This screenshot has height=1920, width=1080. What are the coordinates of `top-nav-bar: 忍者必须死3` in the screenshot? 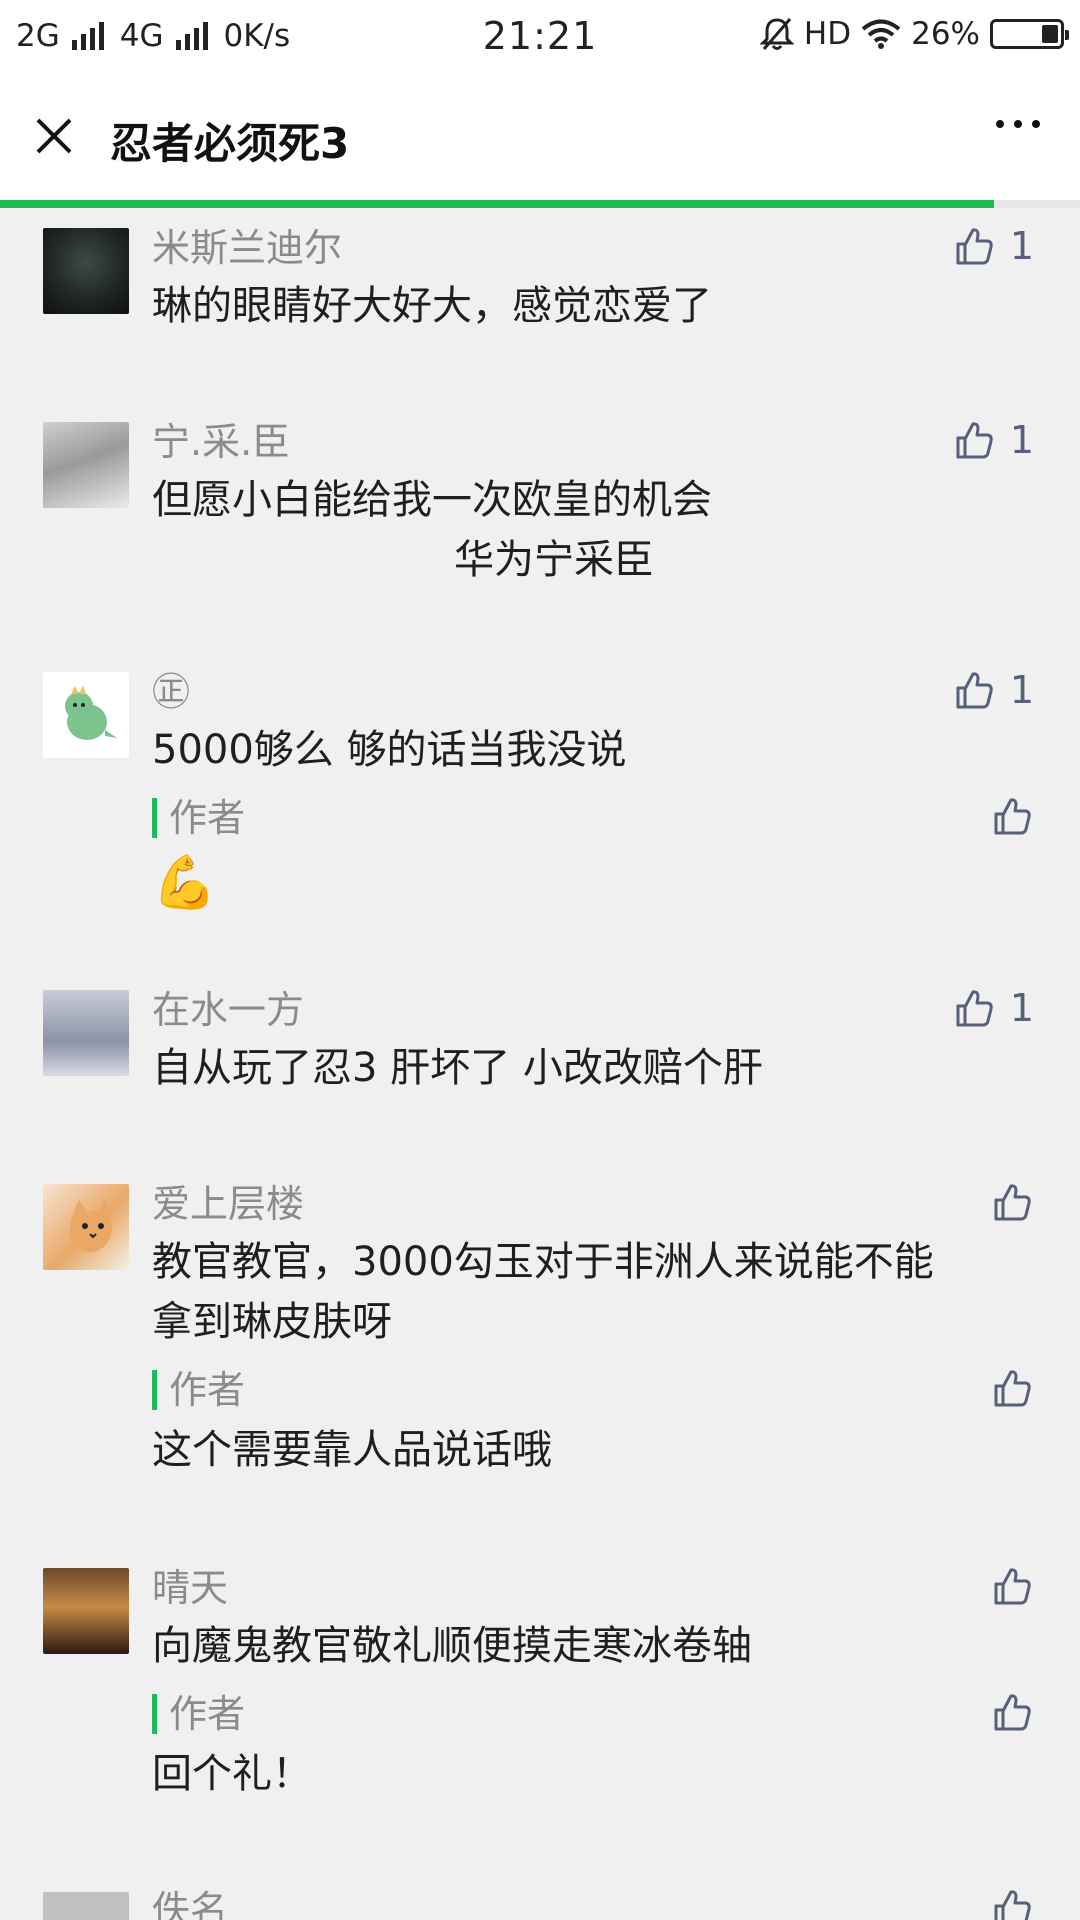 It's located at (540, 138).